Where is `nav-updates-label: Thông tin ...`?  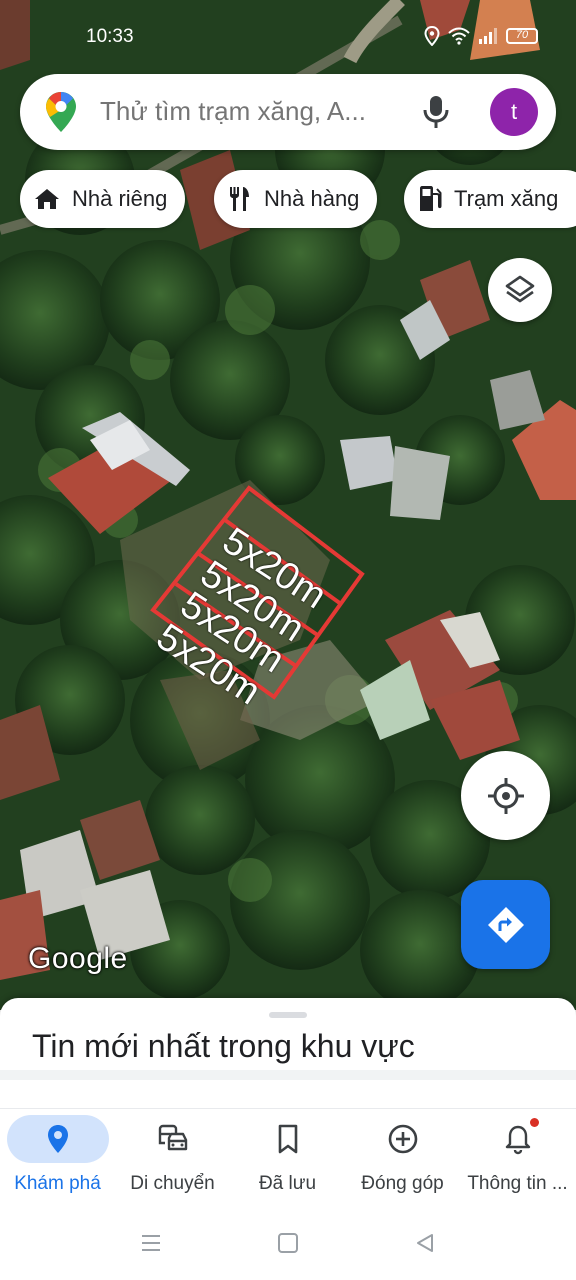 nav-updates-label: Thông tin ... is located at coordinates (517, 1183).